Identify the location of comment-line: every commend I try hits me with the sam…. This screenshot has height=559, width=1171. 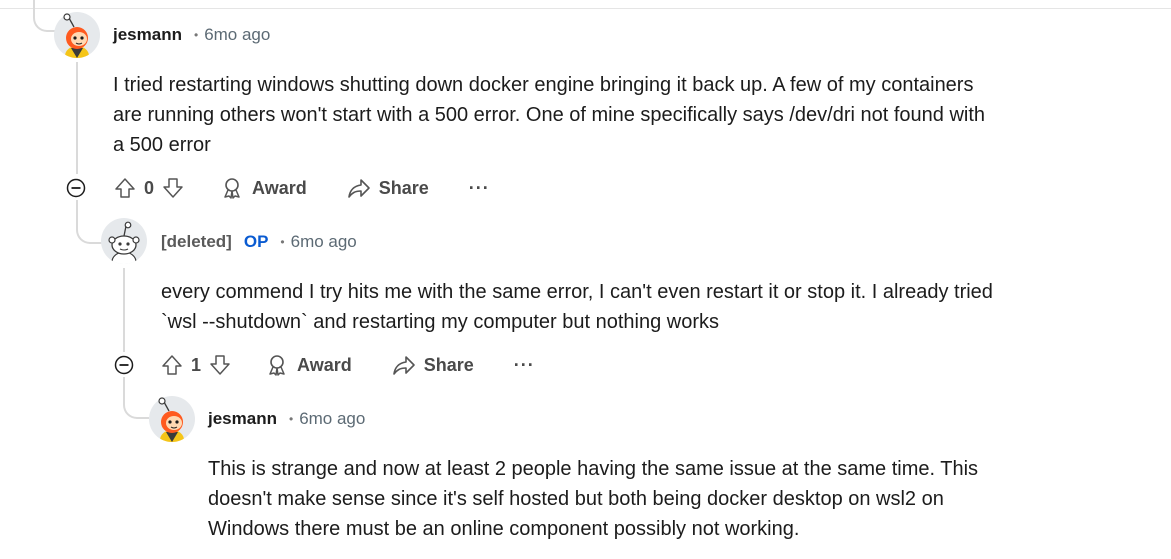
(577, 292).